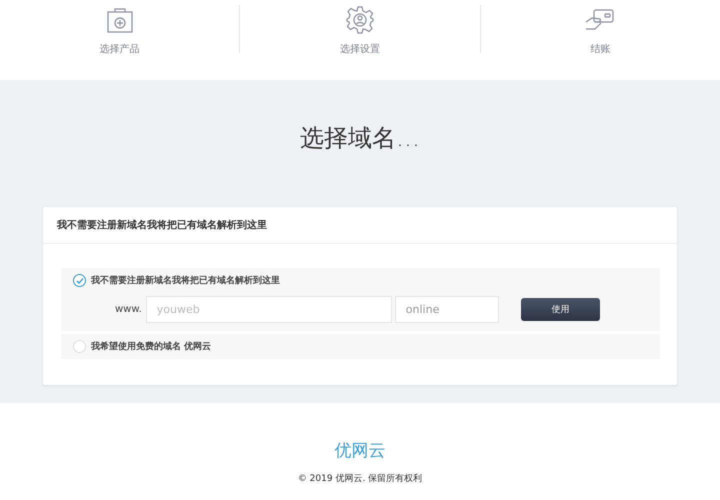  What do you see at coordinates (151, 346) in the screenshot?
I see `option-label: 我希望使用免费的域名 优网云` at bounding box center [151, 346].